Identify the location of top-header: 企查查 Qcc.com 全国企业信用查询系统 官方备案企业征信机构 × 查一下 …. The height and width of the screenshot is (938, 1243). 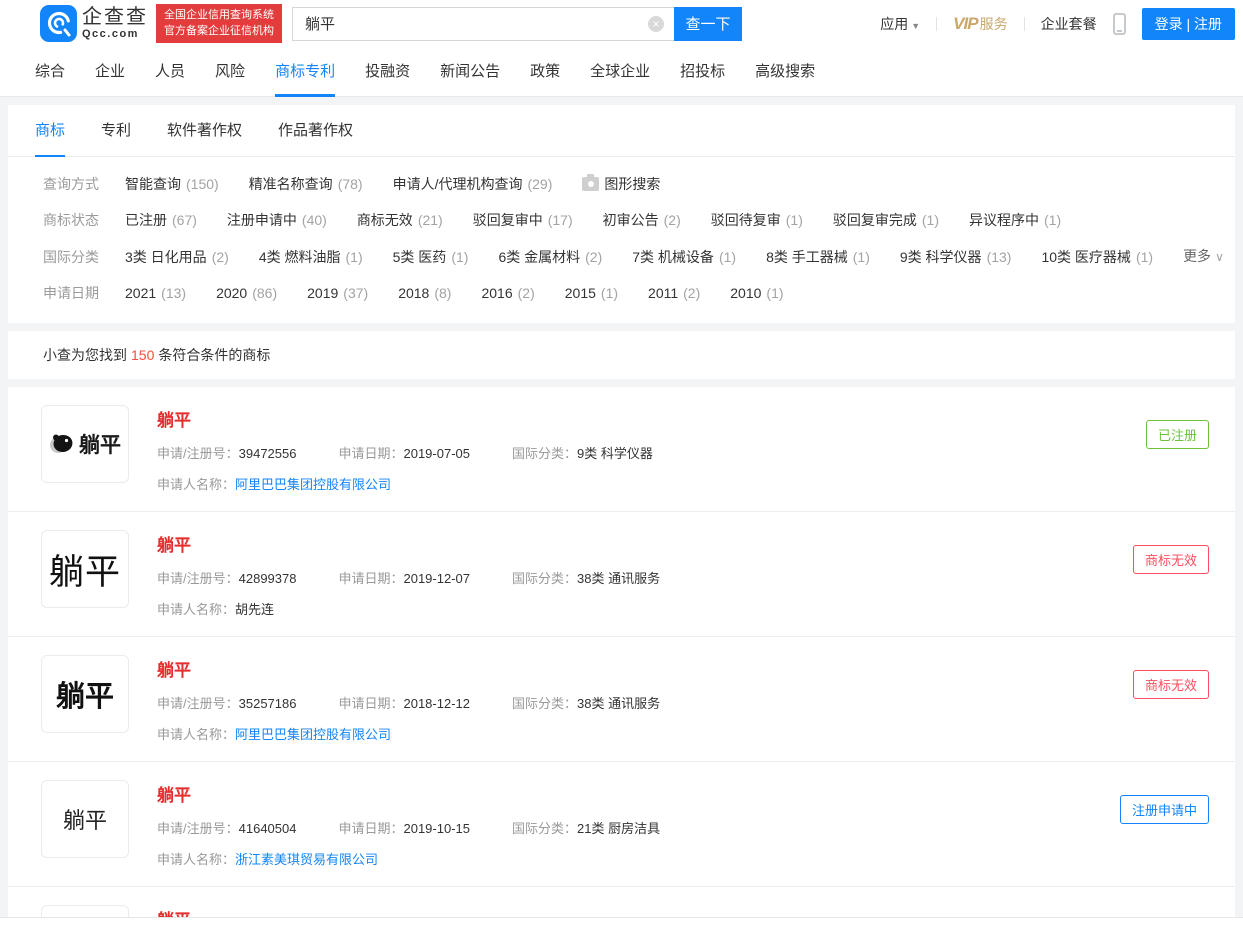
(621, 23).